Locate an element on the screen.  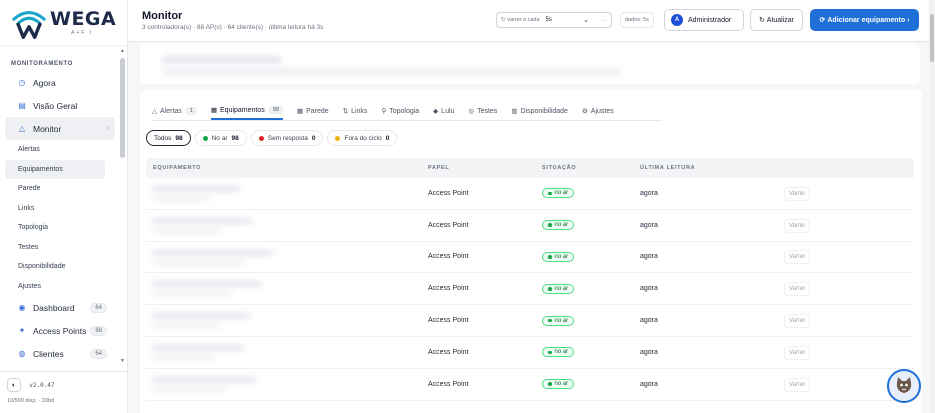
tab-equipamentos: ▦ Equipamentos 98 is located at coordinates (246, 112).